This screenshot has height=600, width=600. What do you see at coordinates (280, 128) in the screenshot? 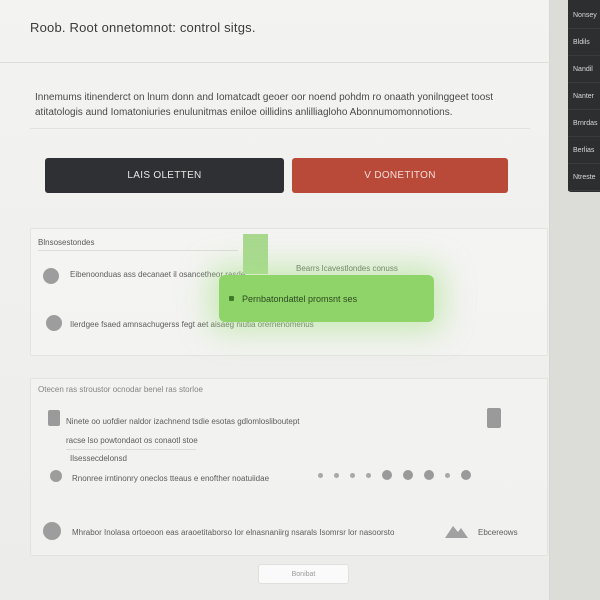
I see `intro-divider` at bounding box center [280, 128].